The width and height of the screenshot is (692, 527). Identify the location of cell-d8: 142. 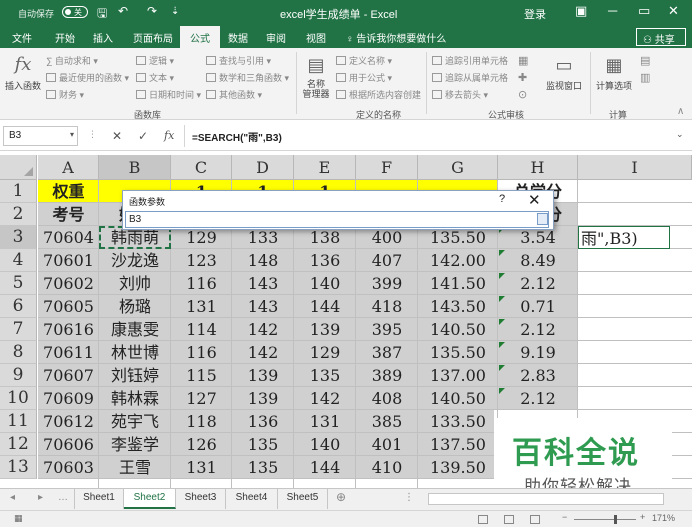
(263, 352).